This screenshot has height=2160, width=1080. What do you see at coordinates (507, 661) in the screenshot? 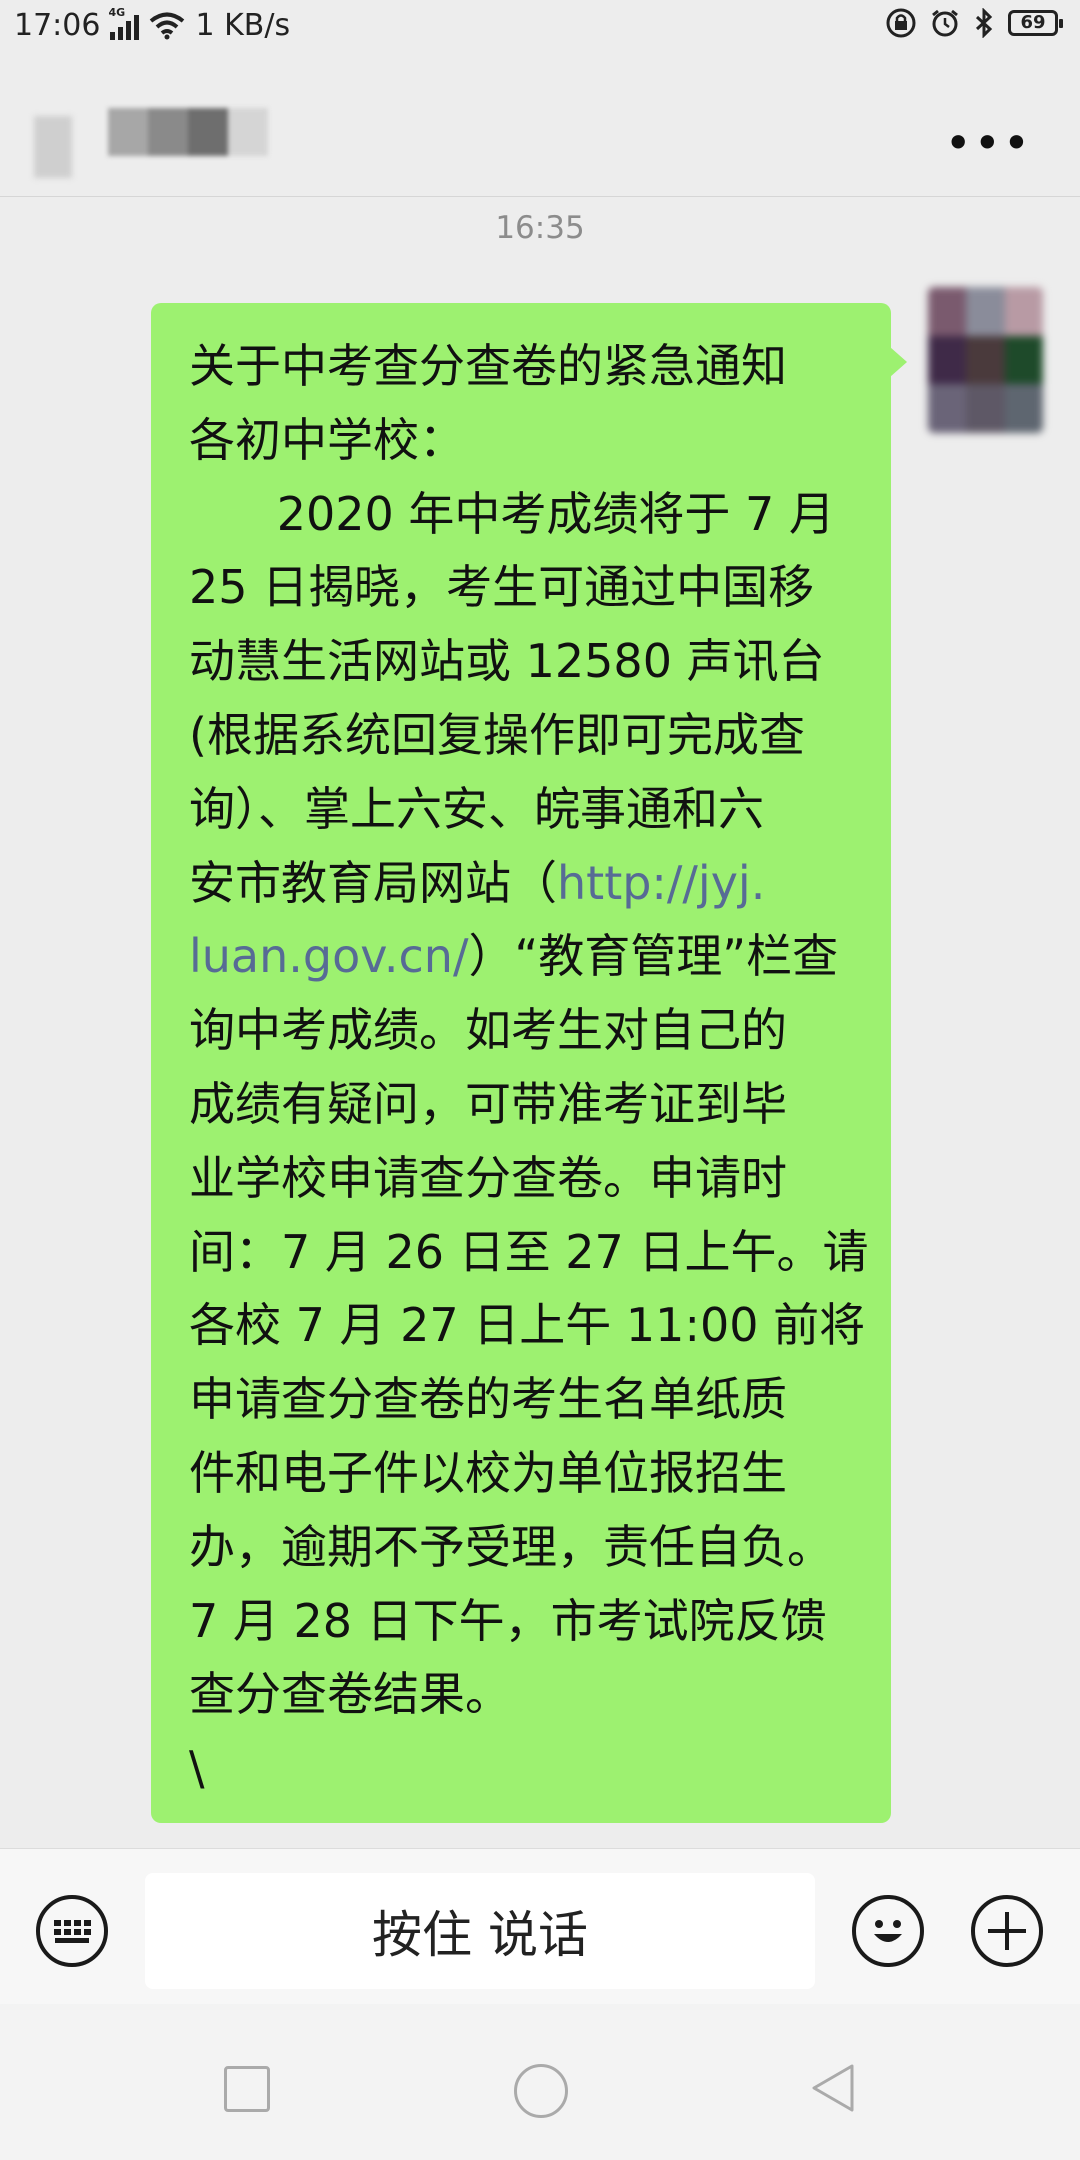
I see `message-line: 动慧生活网站或 12580 声讯台` at bounding box center [507, 661].